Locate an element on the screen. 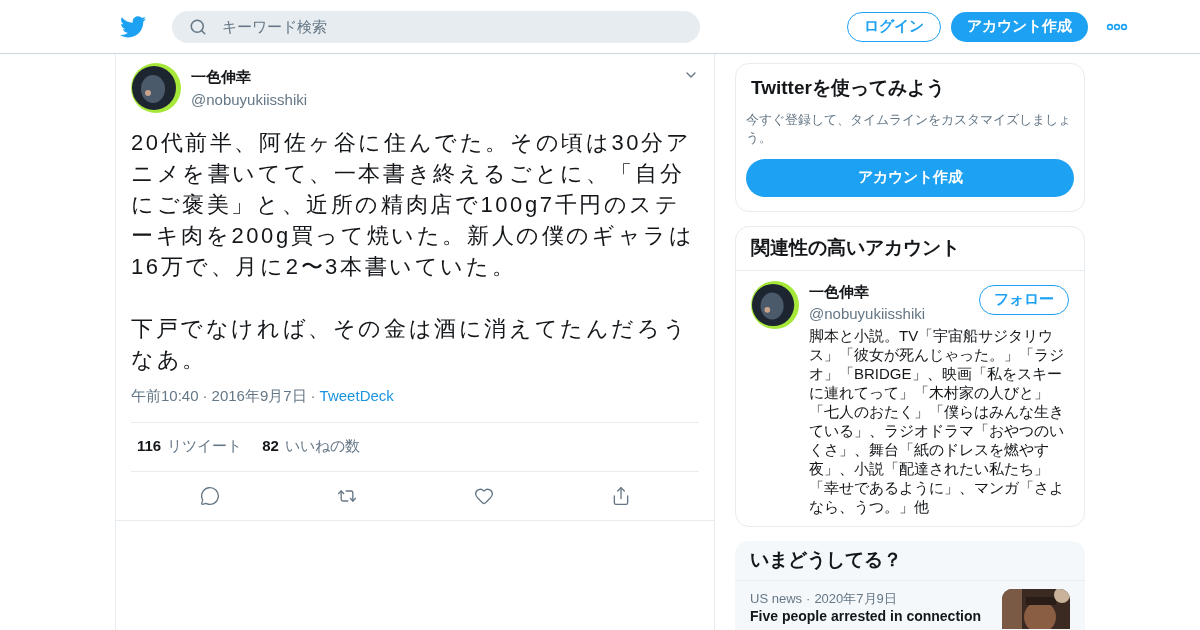 Image resolution: width=1200 pixels, height=630 pixels. user-bio: 脚本と小説。TV「宇宙船サジタリウス」「彼女が死んじゃった。」「ラジオ」「BRIDGE」、映画「私をスキーに連れてって」「木村家の人びと」「七人のおたく」「僕らはみんな生きている」、ラジオドラマ「おやつのいくさ」、舞台「紙のドレスを燃やす夜」、小説「配達されたい私たち」「幸せであるように」、マンガ「さよなら、うつ。」他 is located at coordinates (937, 420).